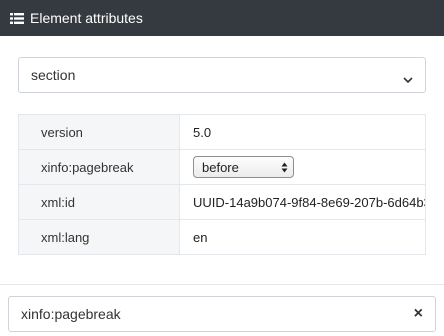 This screenshot has width=444, height=336. I want to click on element-select: section, so click(222, 75).